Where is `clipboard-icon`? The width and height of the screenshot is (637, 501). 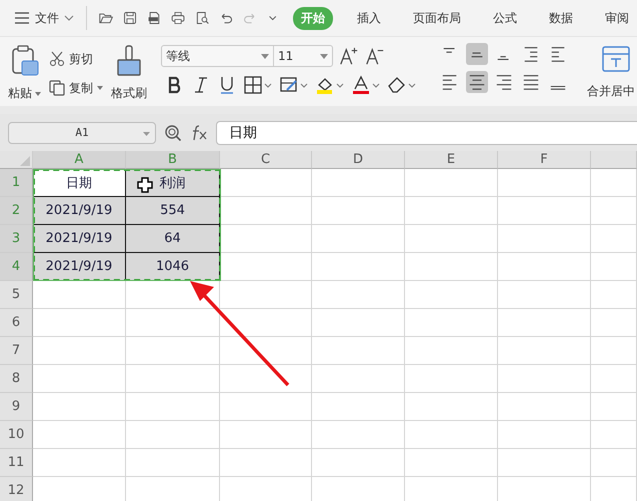 clipboard-icon is located at coordinates (25, 61).